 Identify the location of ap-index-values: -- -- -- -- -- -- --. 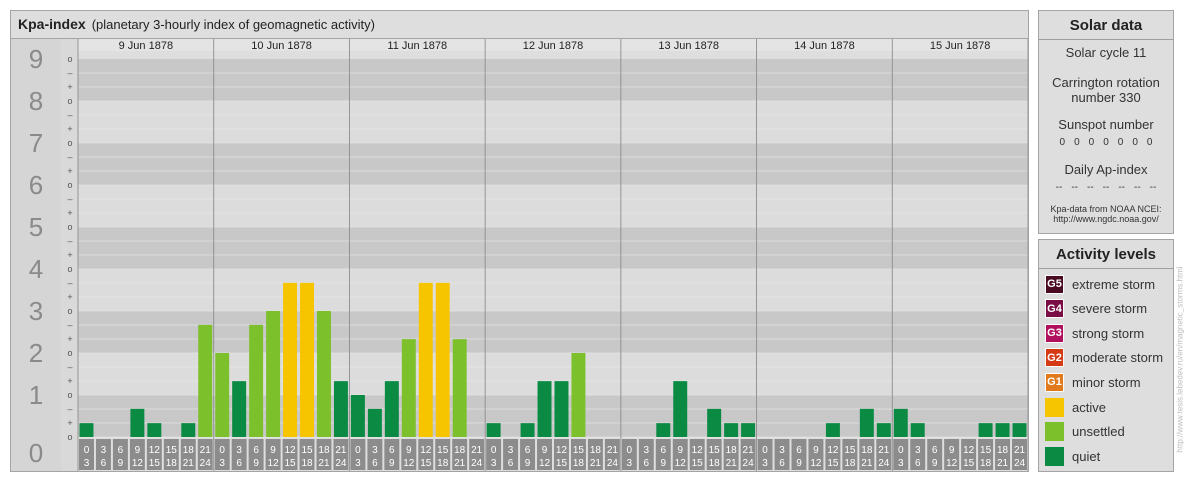
(1106, 187).